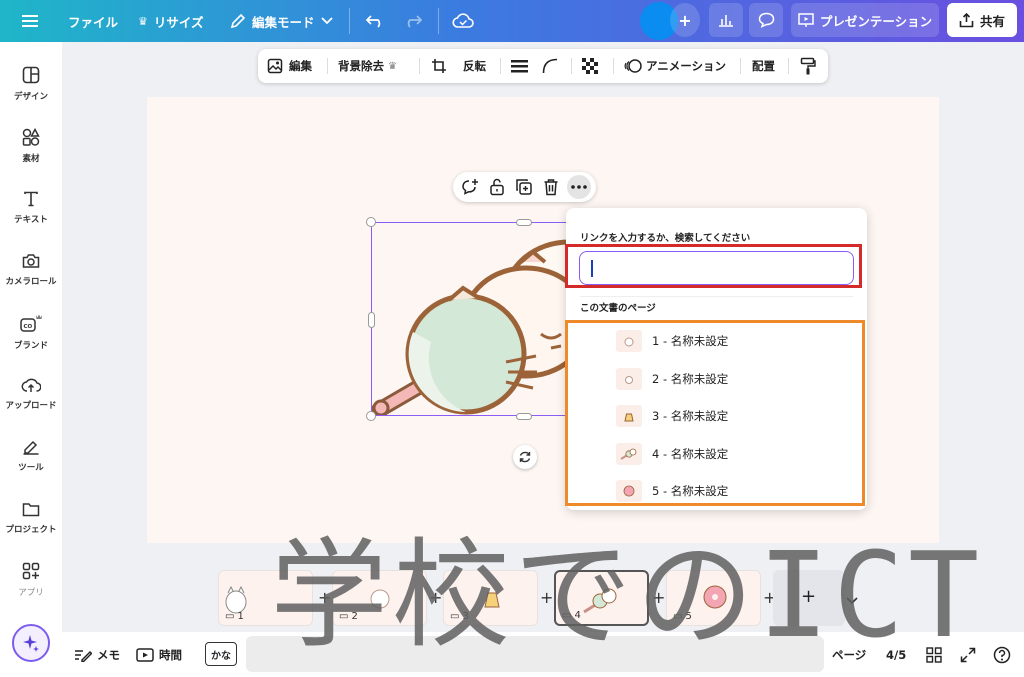  What do you see at coordinates (876, 21) in the screenshot?
I see `present-label: プレゼンテーション` at bounding box center [876, 21].